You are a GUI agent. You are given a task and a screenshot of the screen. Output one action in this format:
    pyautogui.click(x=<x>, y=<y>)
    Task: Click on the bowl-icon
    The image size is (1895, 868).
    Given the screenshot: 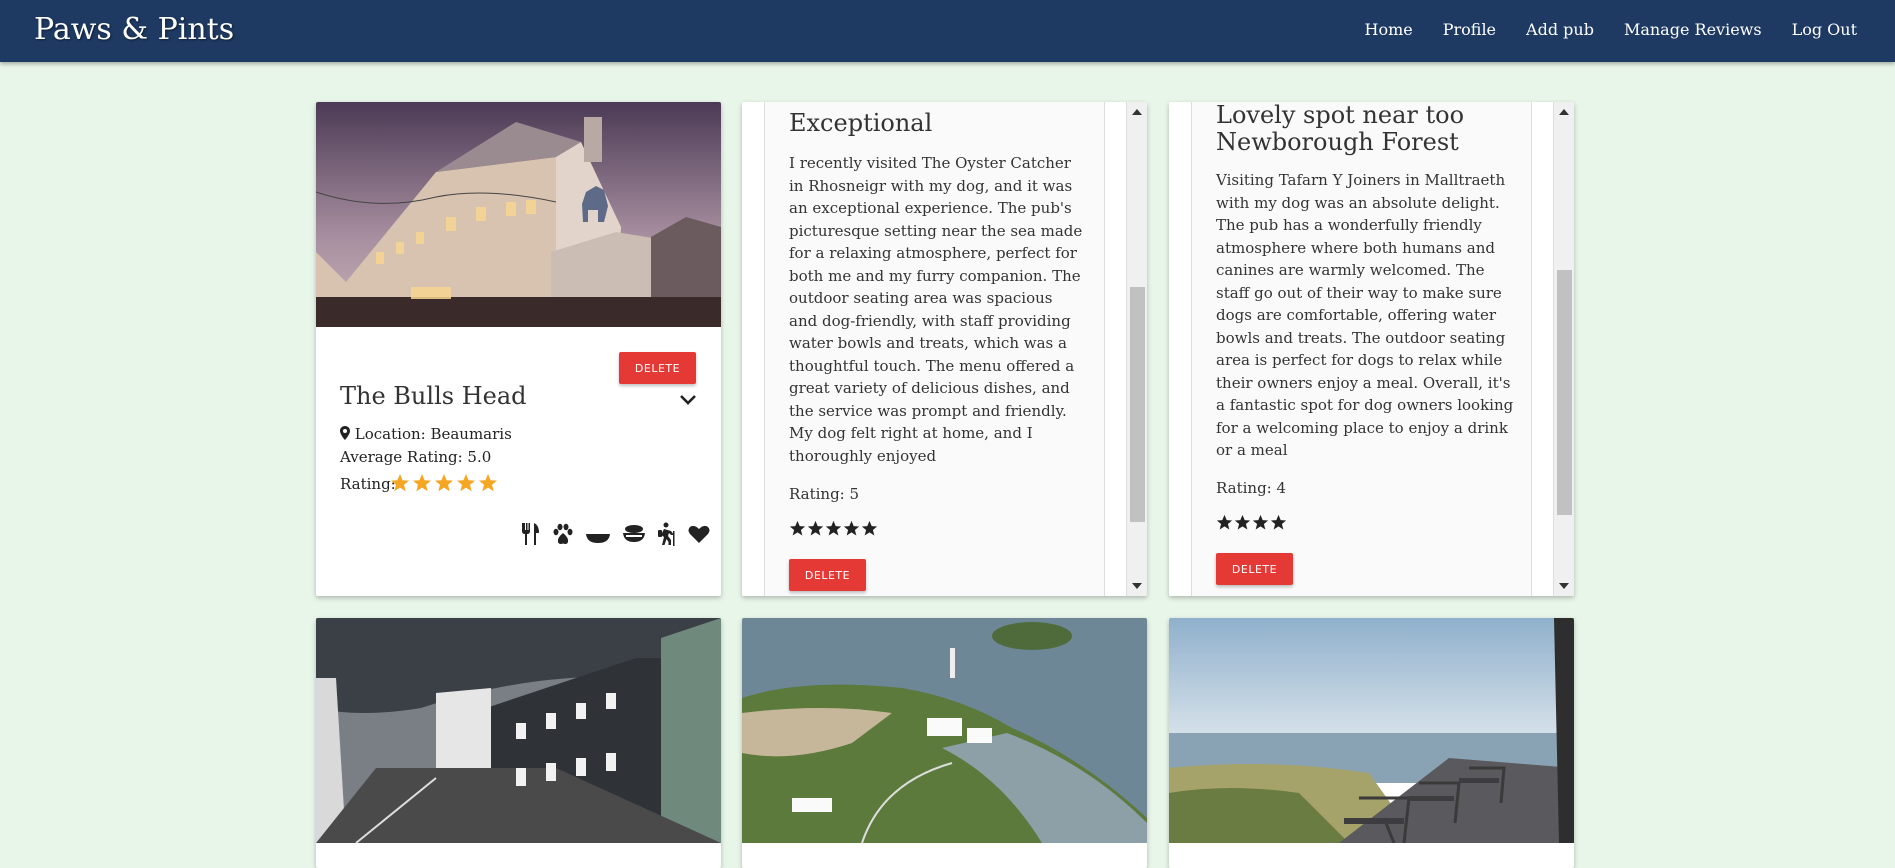 What is the action you would take?
    pyautogui.click(x=598, y=538)
    